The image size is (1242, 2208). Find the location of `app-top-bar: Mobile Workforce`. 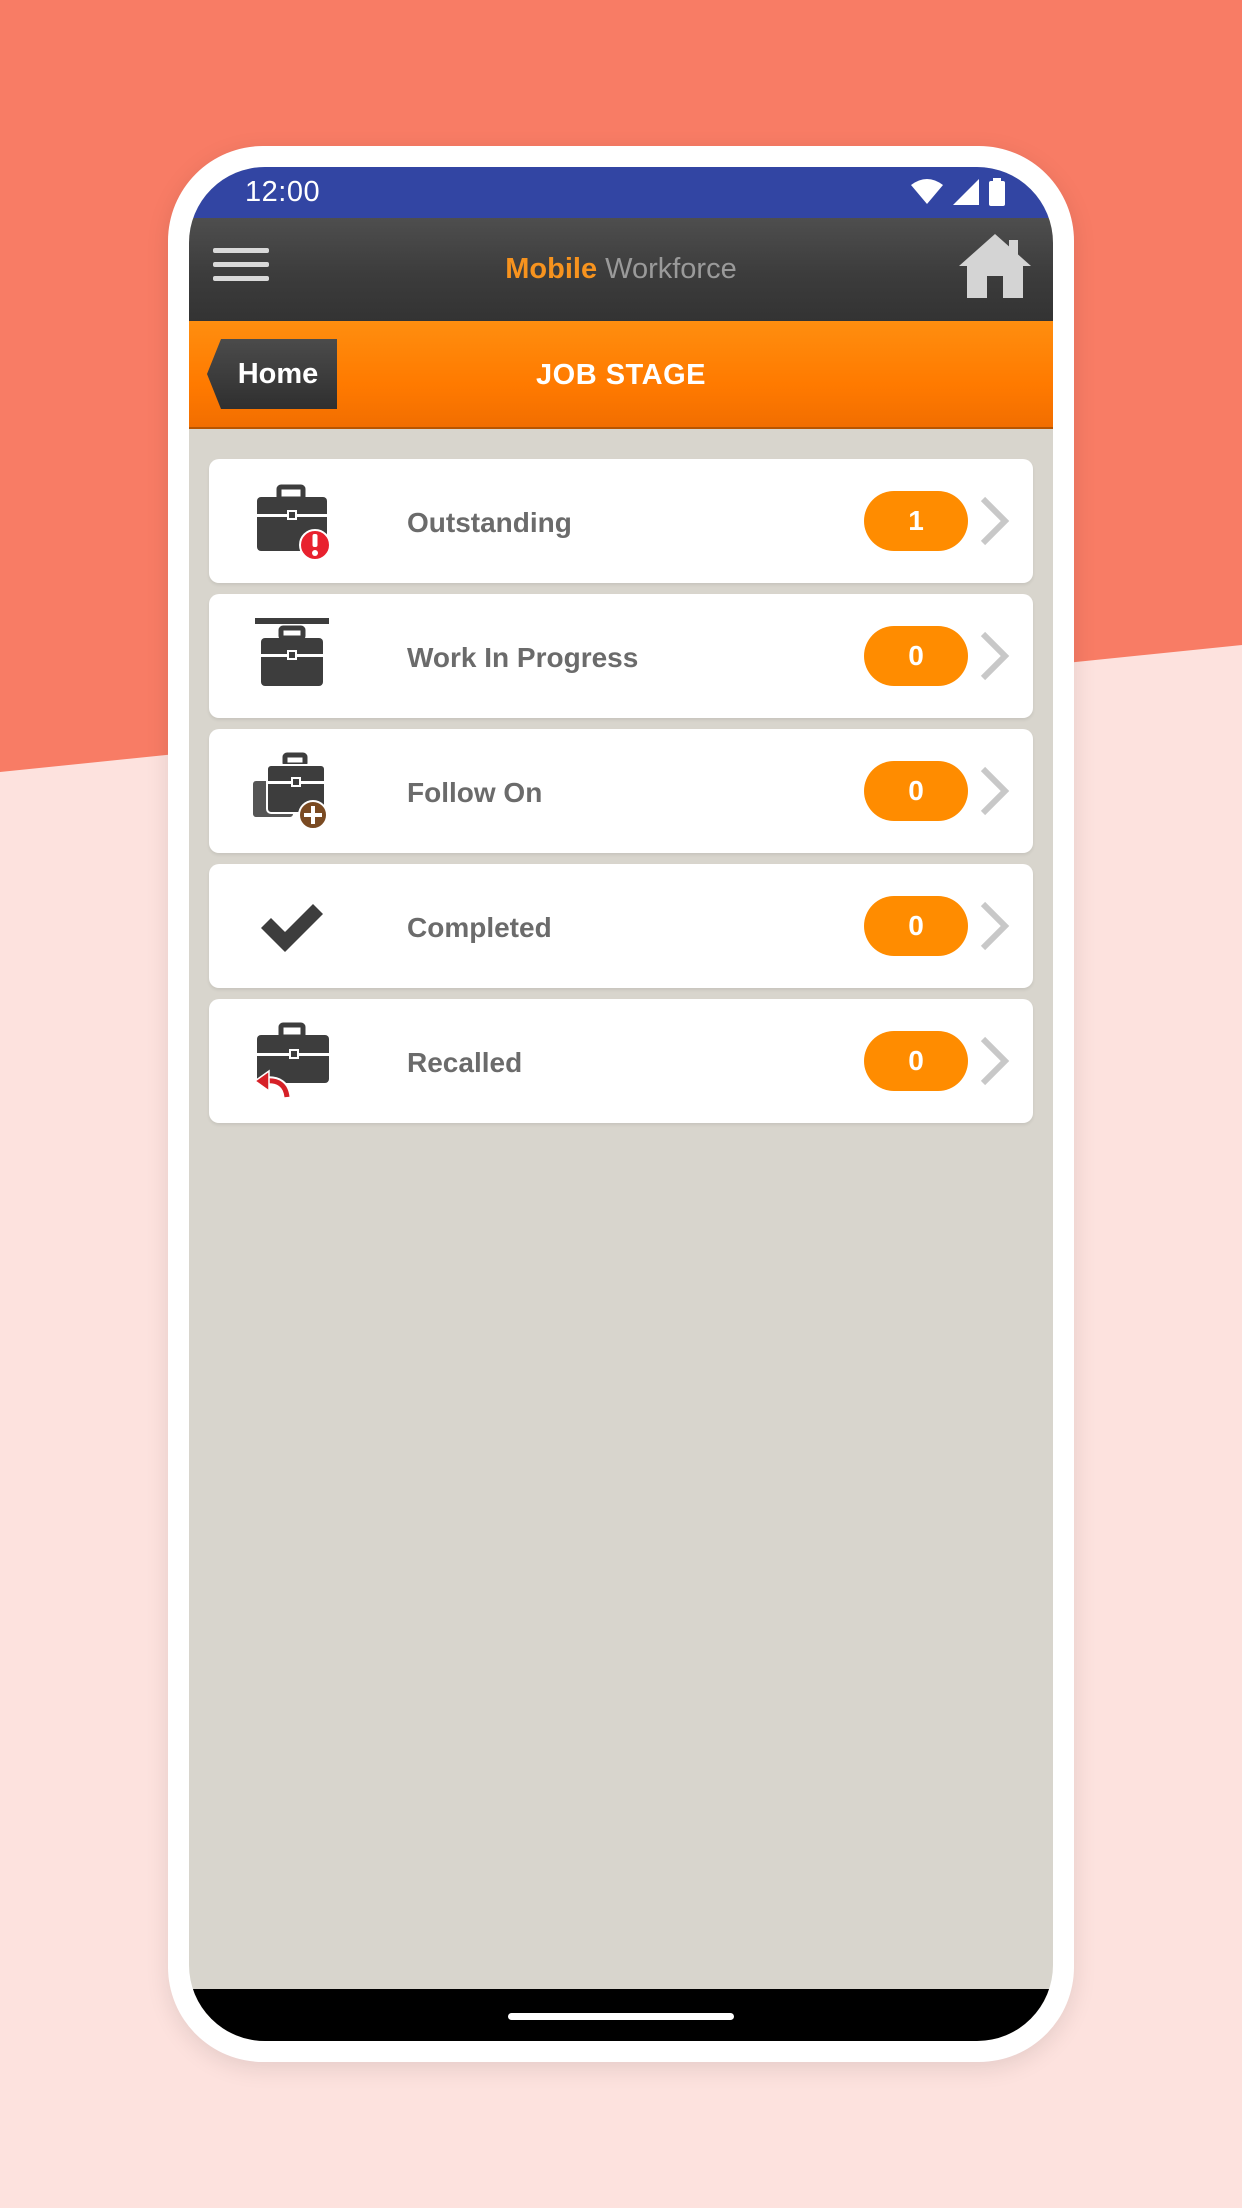

app-top-bar: Mobile Workforce is located at coordinates (621, 269).